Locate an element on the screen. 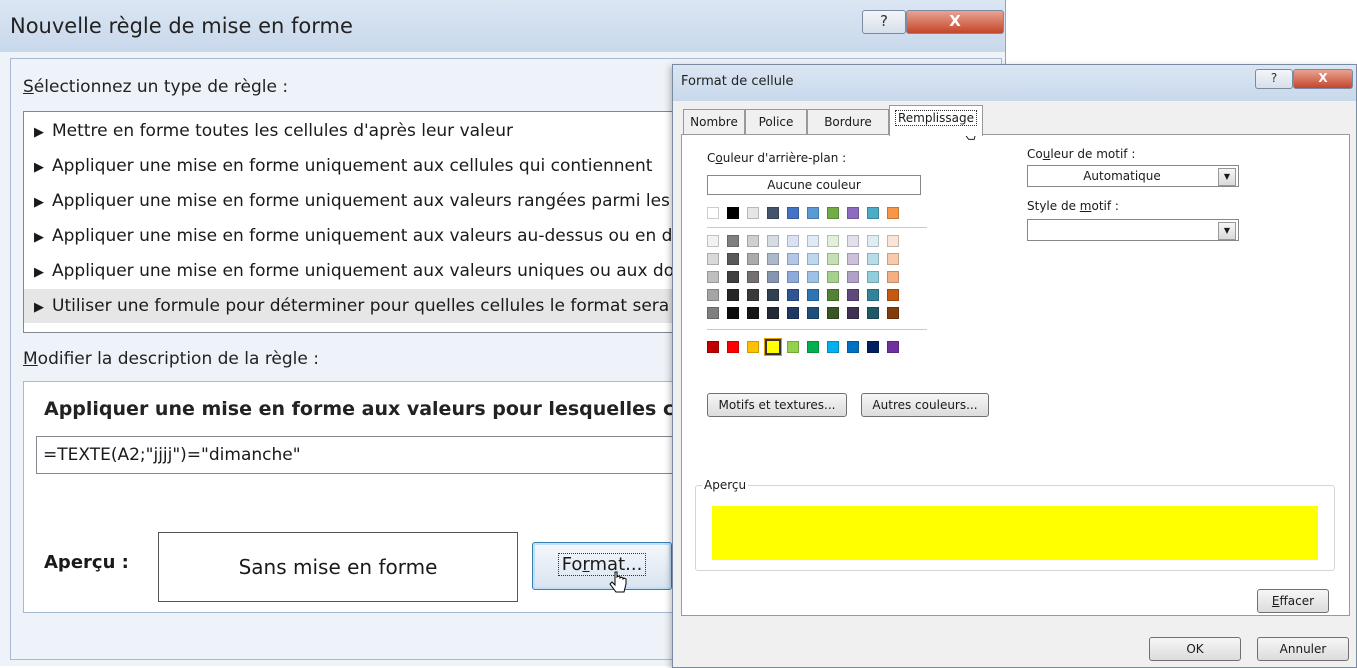  triangle-right-icon: ▶ is located at coordinates (39, 237).